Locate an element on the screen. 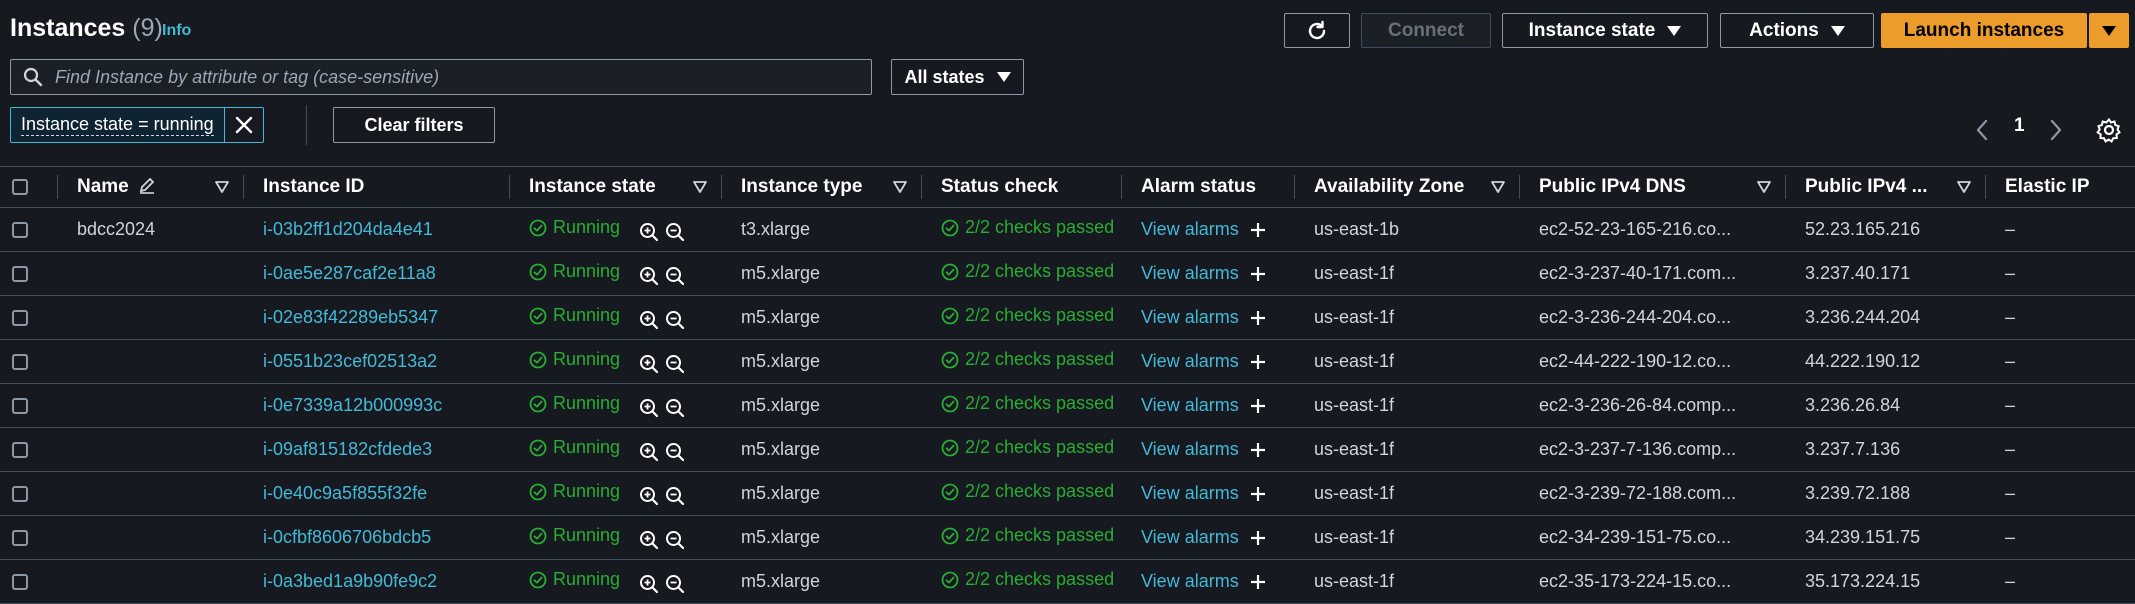 This screenshot has width=2135, height=604. instance-id-link: i-0a3bed1a9b90fe9c2 is located at coordinates (350, 581).